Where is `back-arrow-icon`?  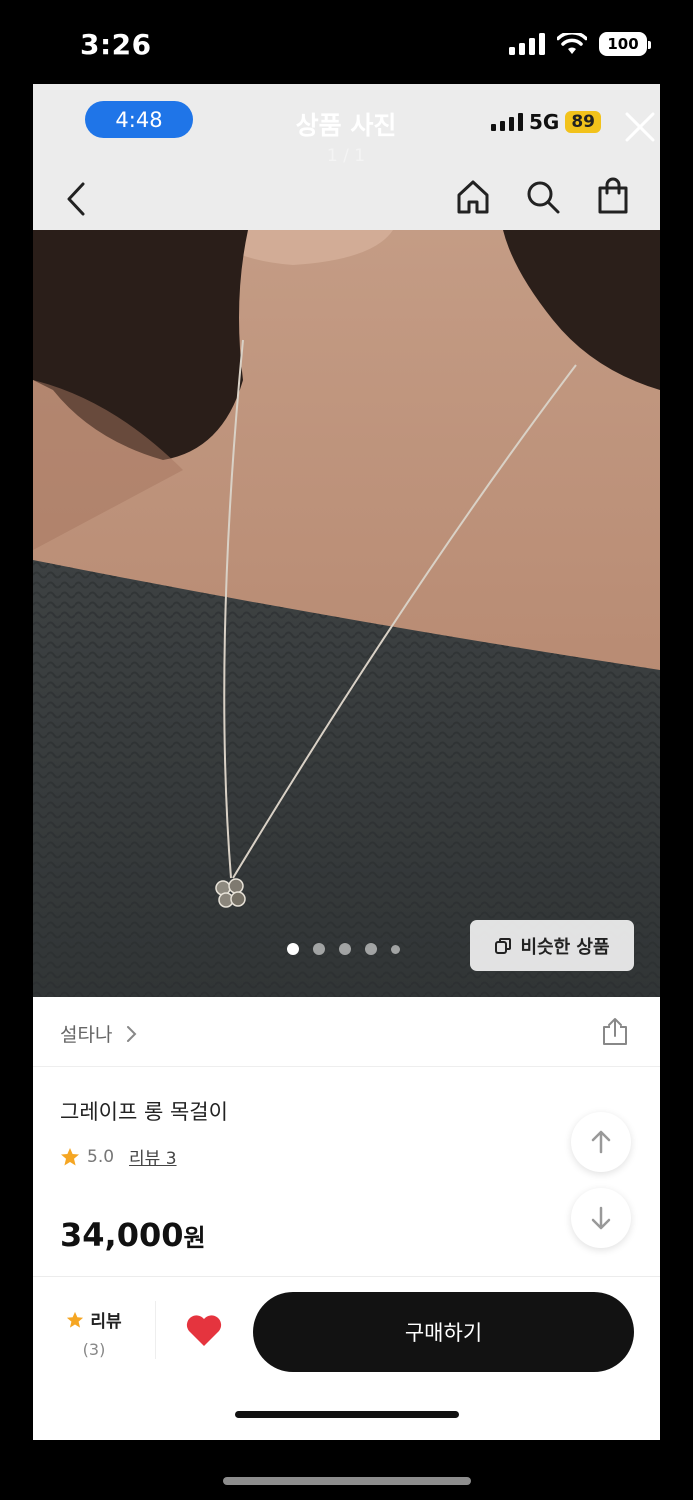 back-arrow-icon is located at coordinates (76, 199).